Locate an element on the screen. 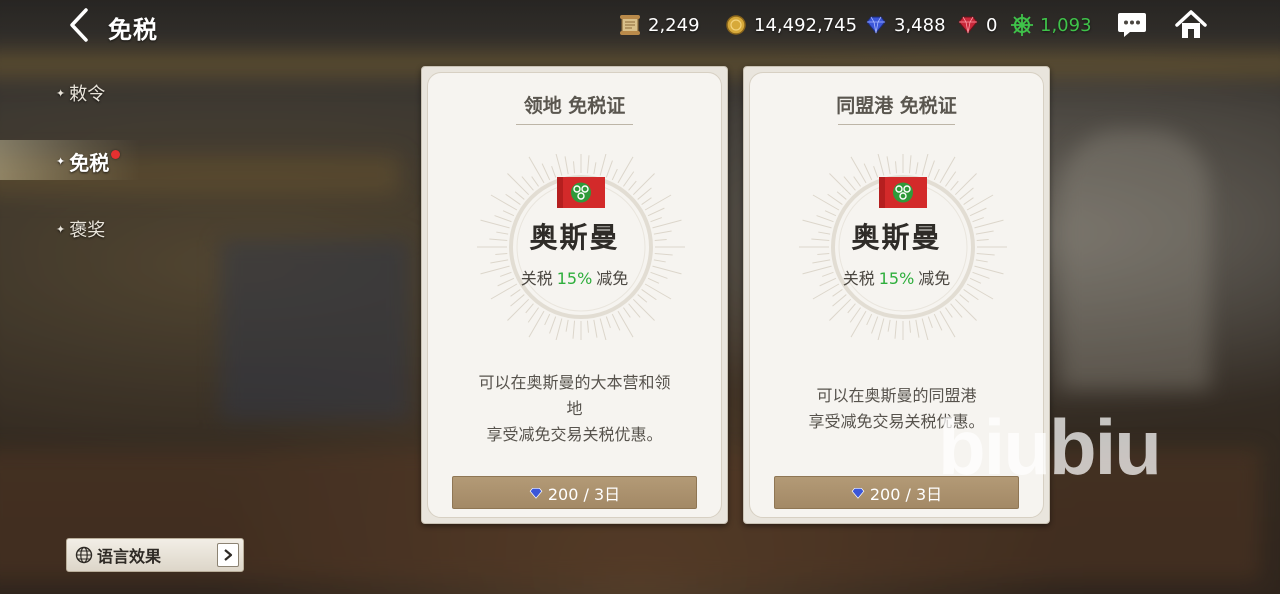  sapphire-count: 3,488 is located at coordinates (920, 25).